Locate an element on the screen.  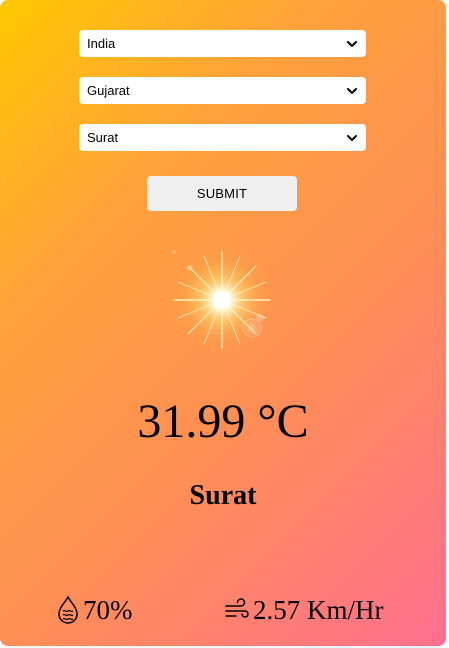
wind-icon is located at coordinates (237, 608).